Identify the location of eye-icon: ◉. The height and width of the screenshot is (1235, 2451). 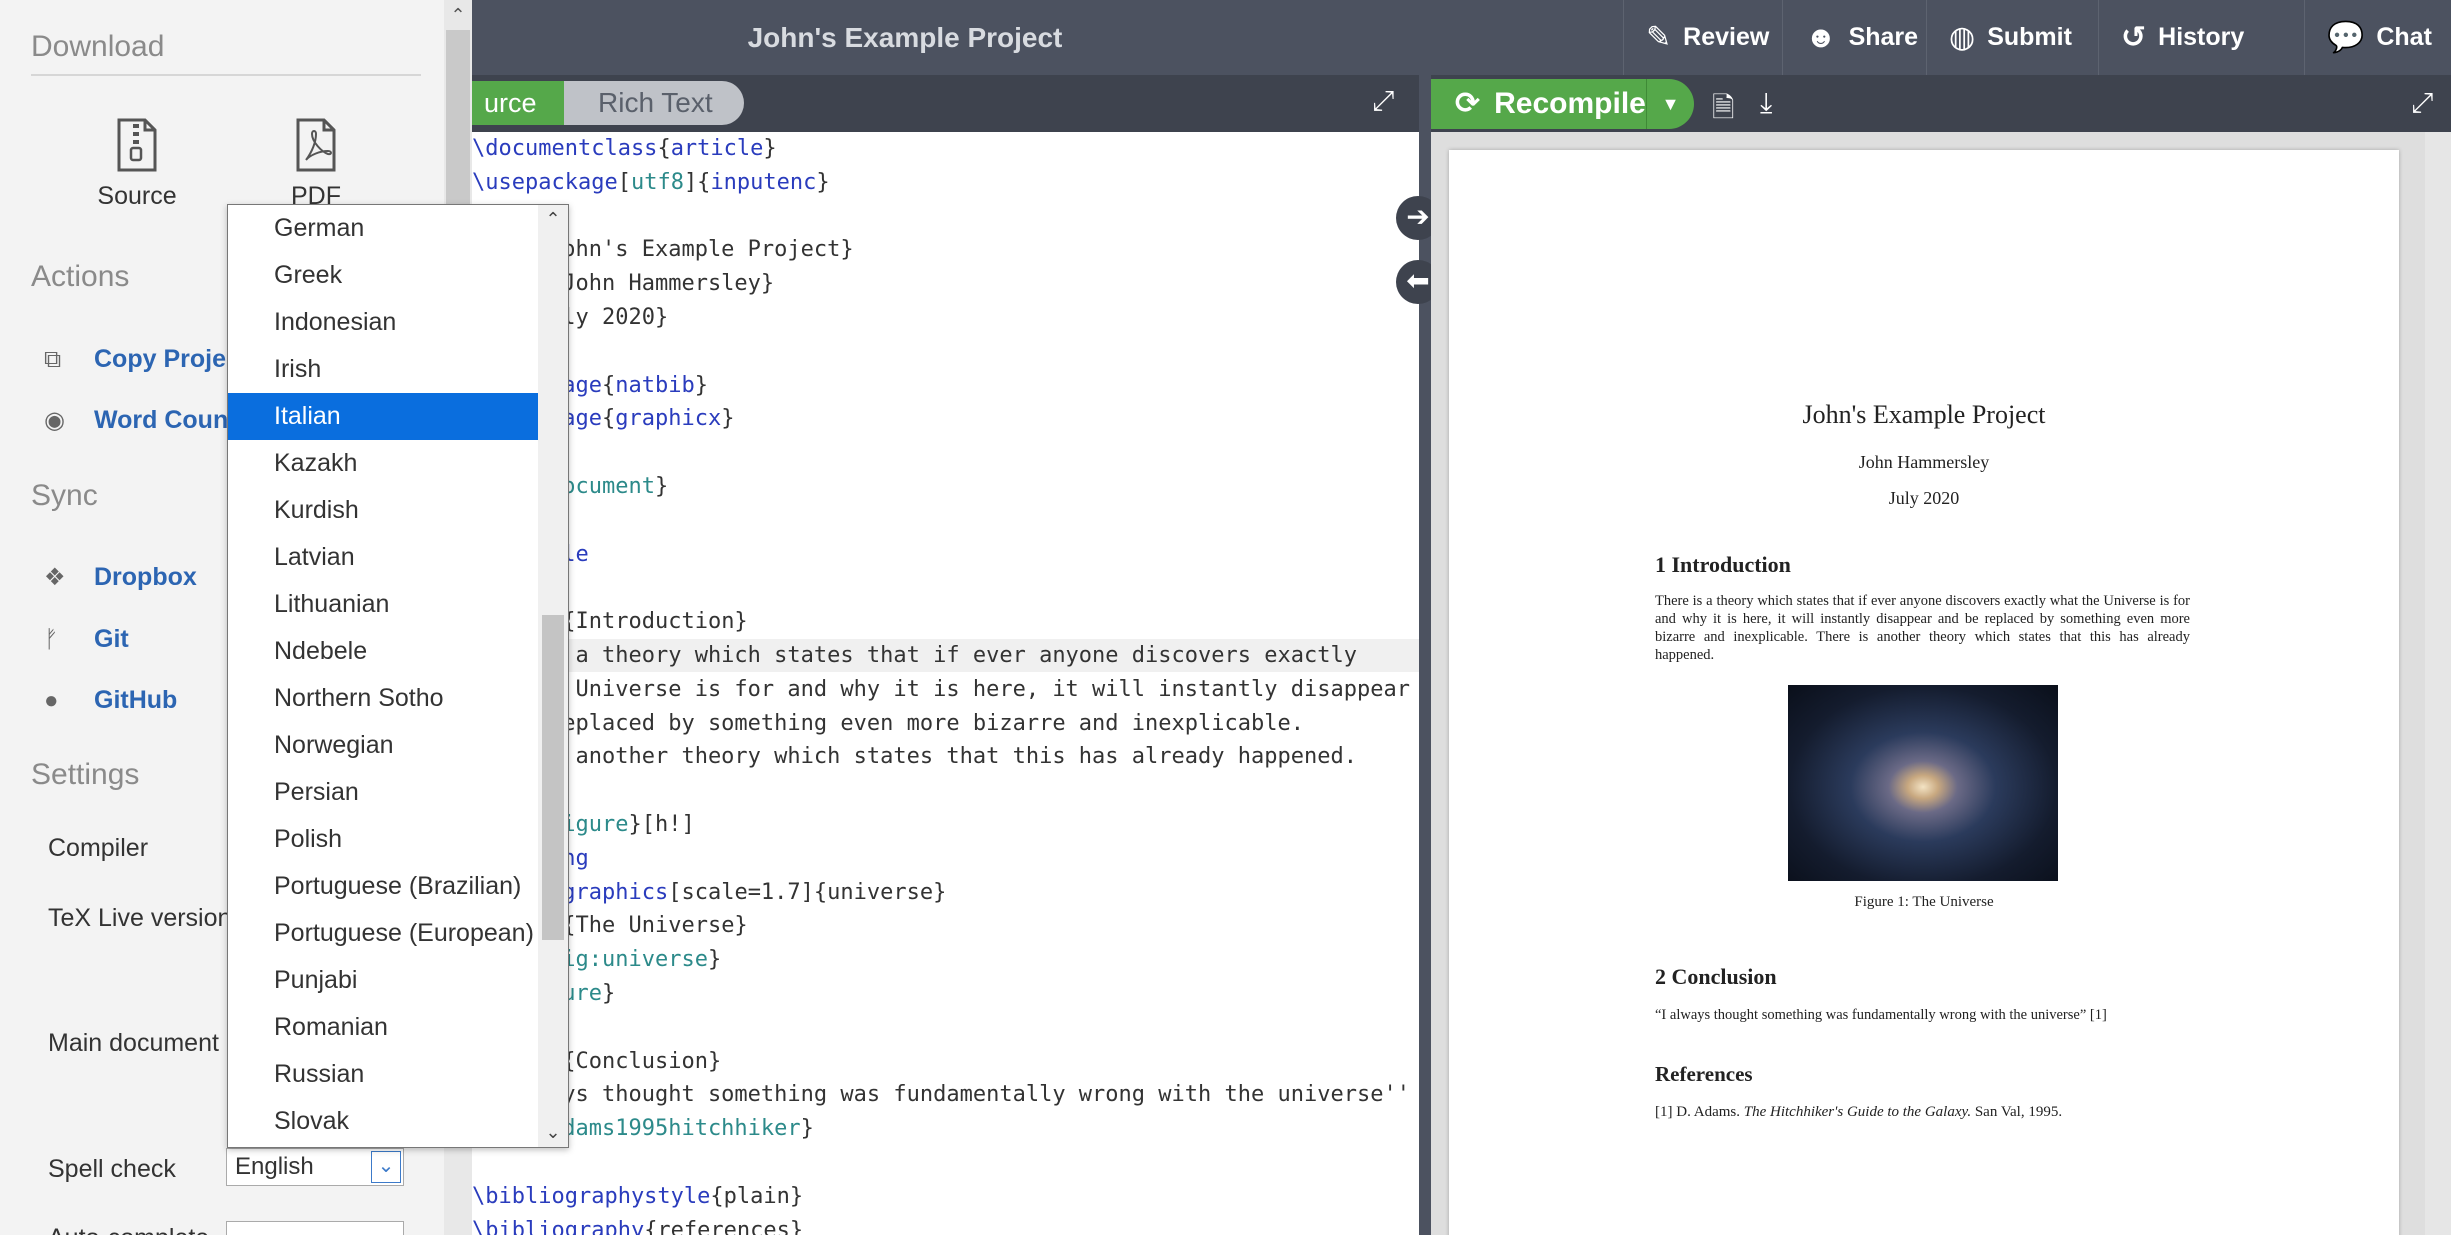
(54, 420).